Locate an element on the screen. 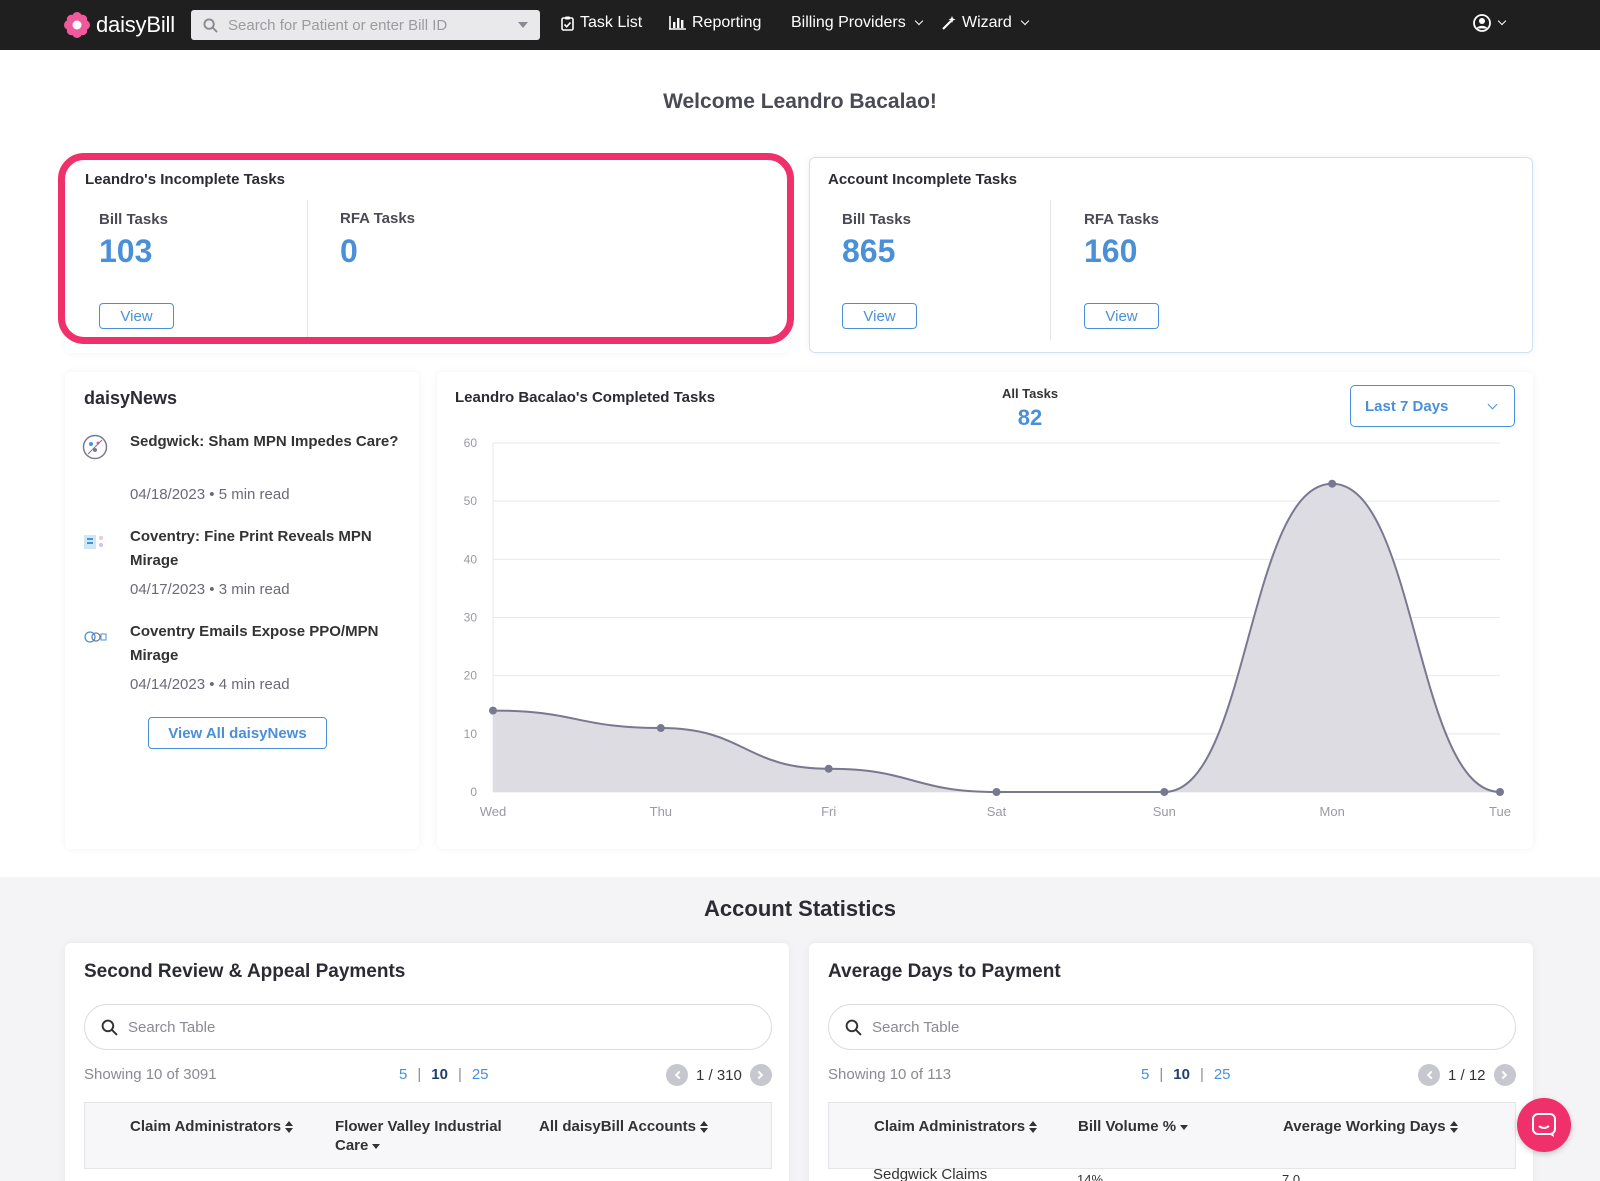  column-label: Average Working Days is located at coordinates (1364, 1126).